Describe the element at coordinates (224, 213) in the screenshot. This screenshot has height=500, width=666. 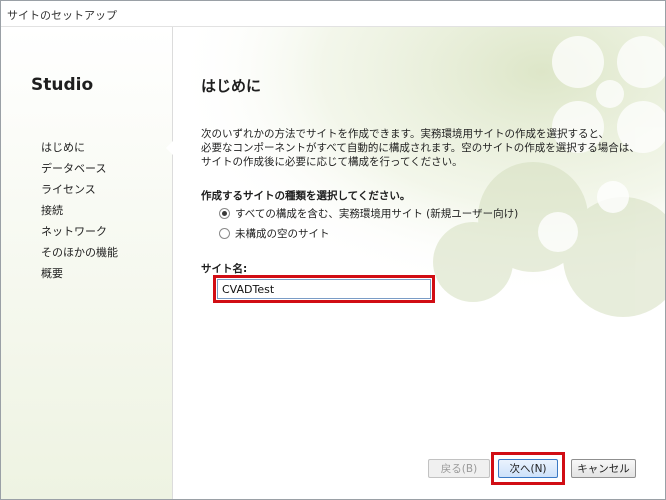
I see `radio-checked-icon` at that location.